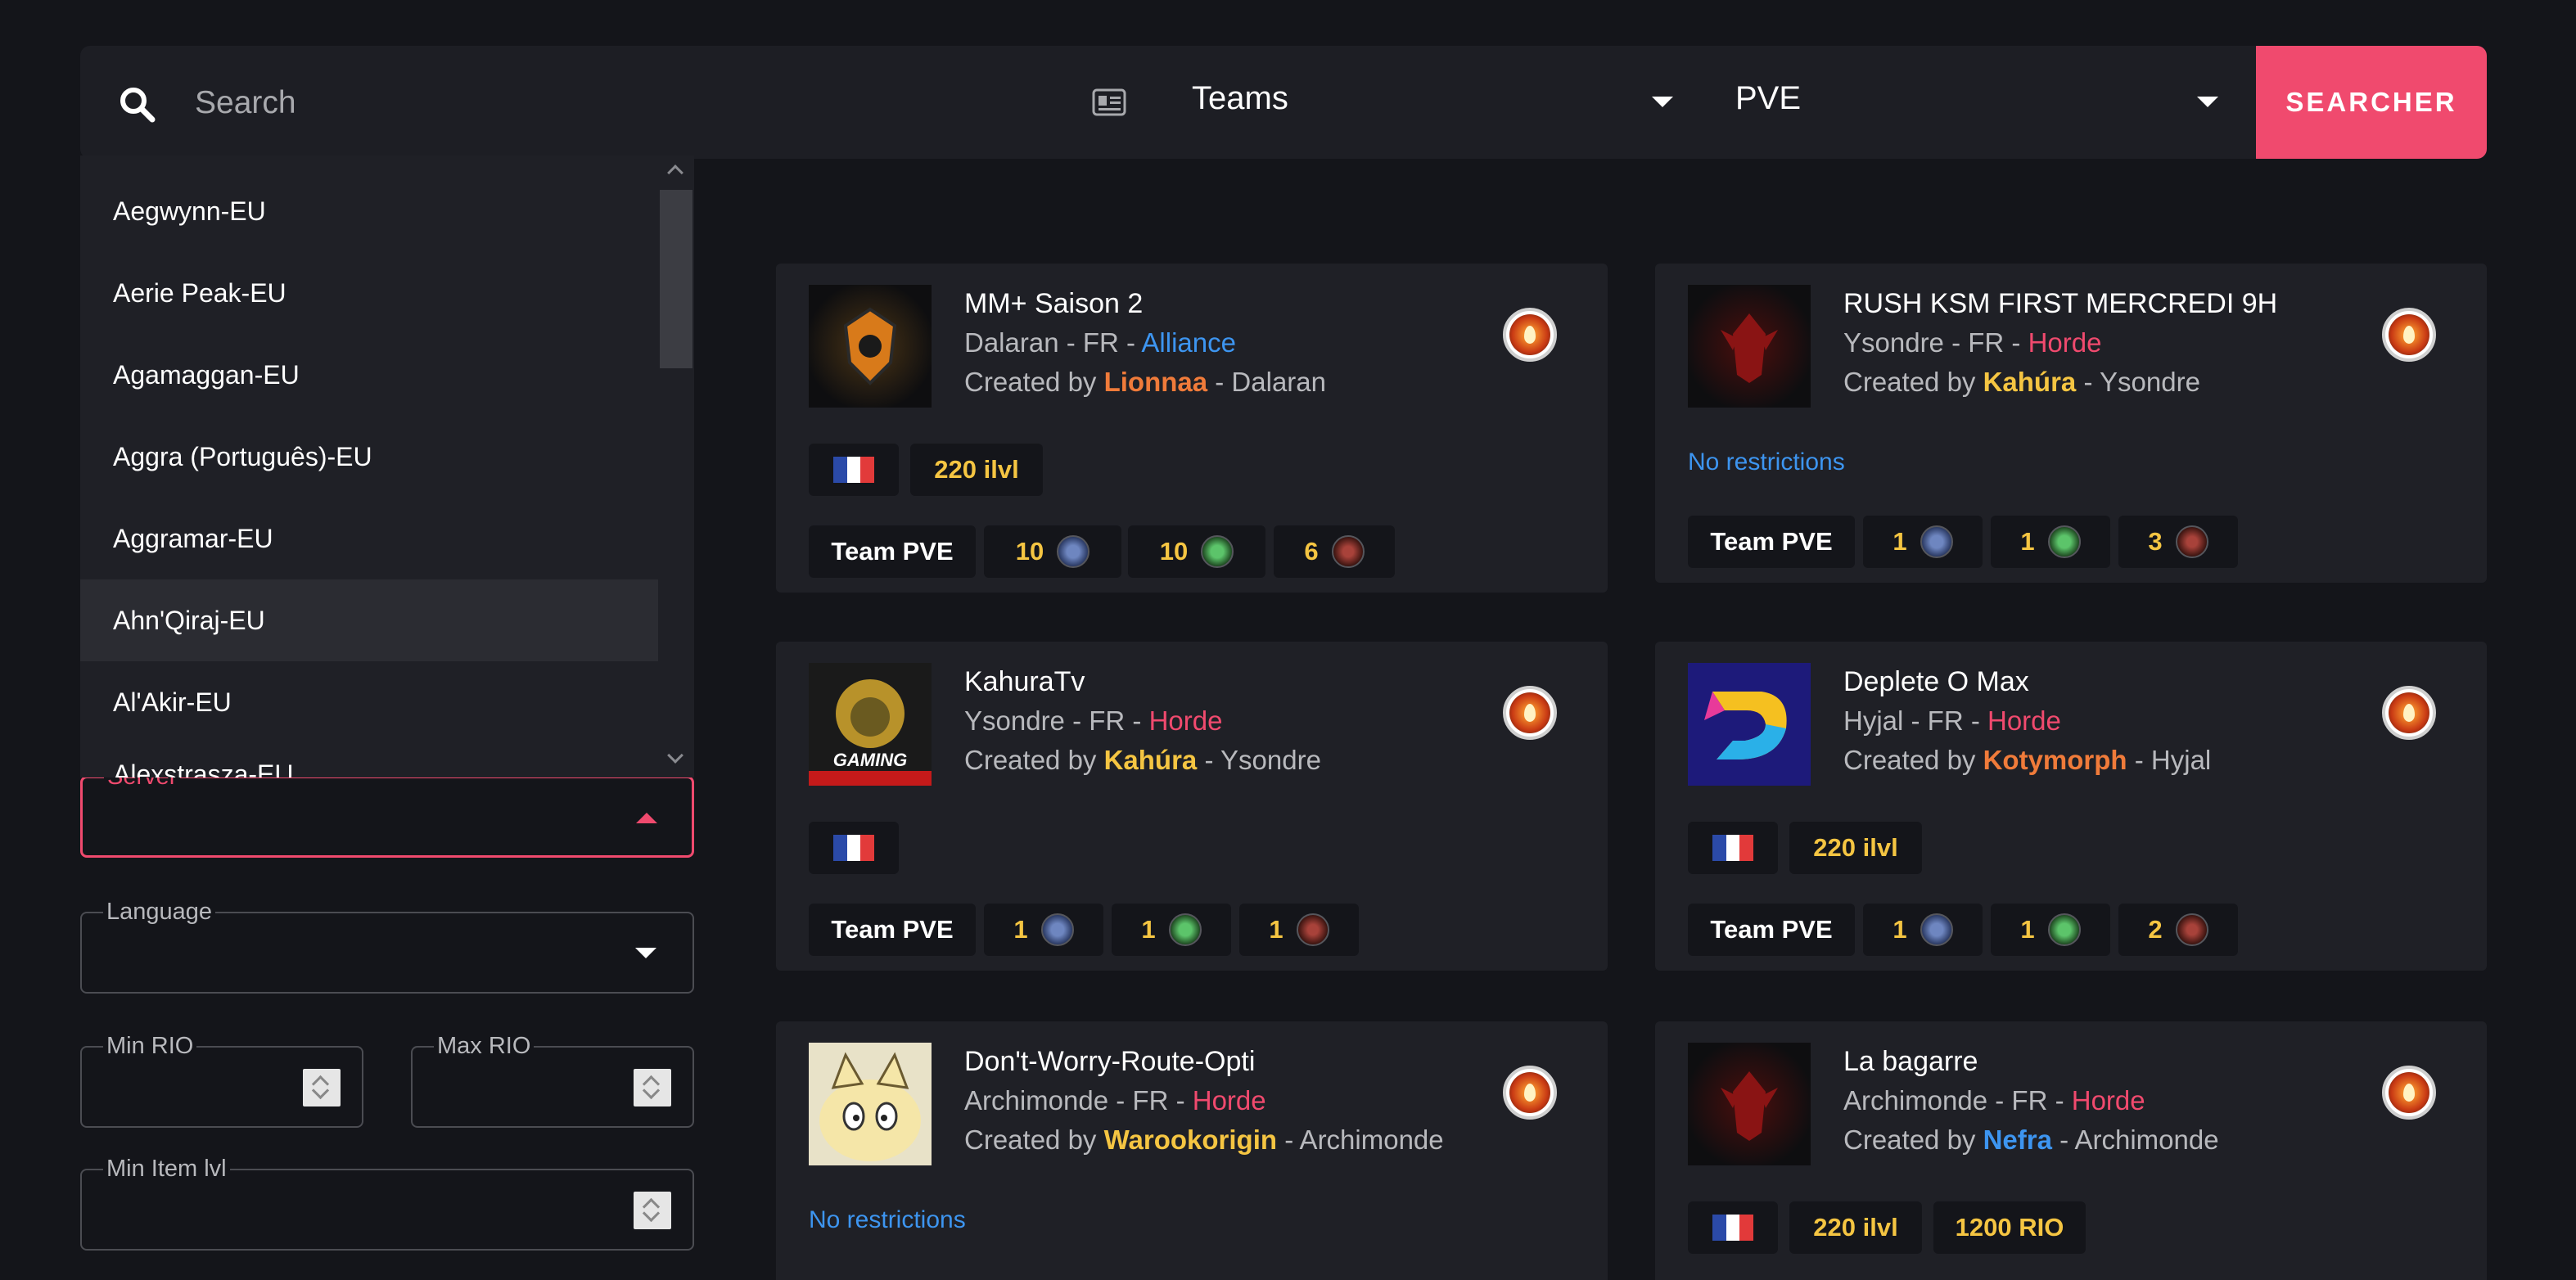 The image size is (2576, 1280). I want to click on language-field: Language, so click(387, 946).